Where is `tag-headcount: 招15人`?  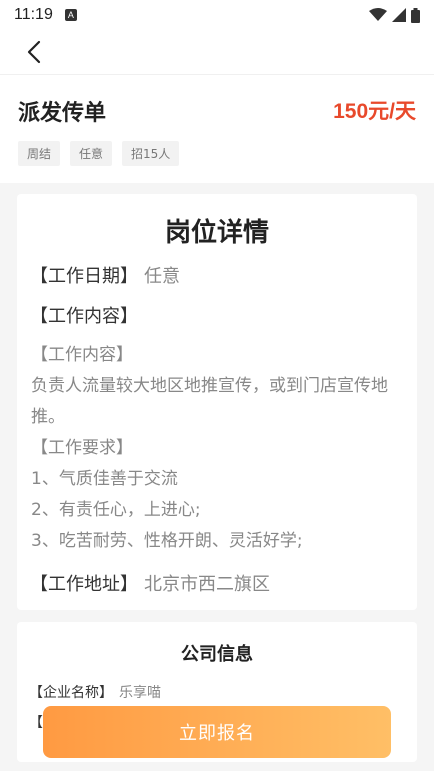
tag-headcount: 招15人 is located at coordinates (151, 153).